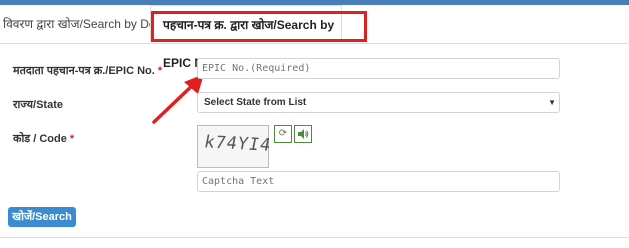 The image size is (629, 248). Describe the element at coordinates (38, 105) in the screenshot. I see `state-label: राज्य/State` at that location.